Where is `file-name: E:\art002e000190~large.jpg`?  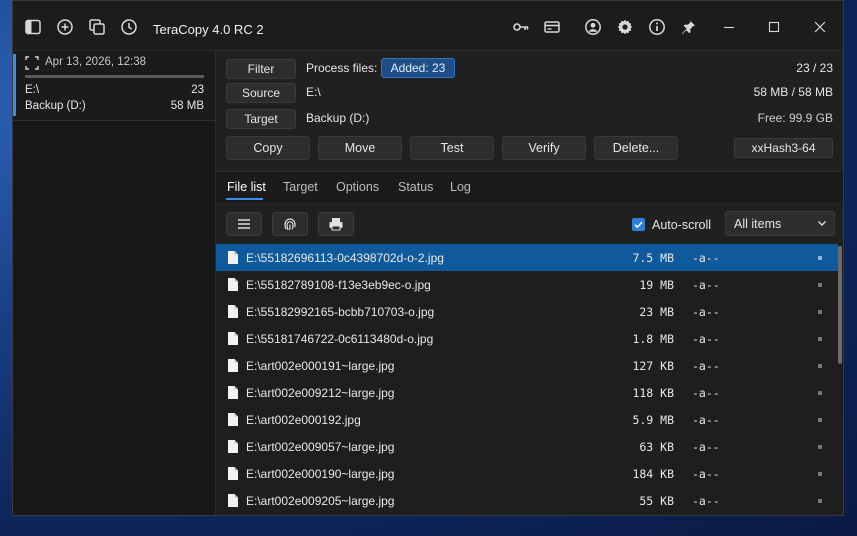
file-name: E:\art002e000190~large.jpg is located at coordinates (320, 474).